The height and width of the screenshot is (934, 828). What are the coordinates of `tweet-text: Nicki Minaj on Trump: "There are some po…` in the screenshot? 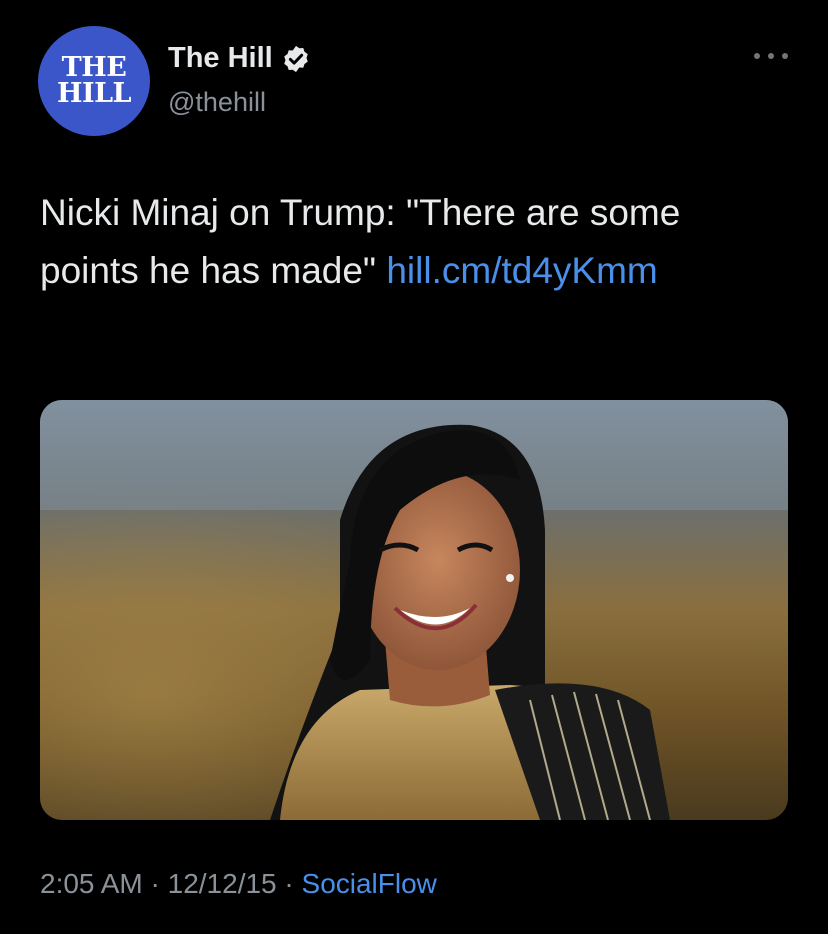 It's located at (410, 242).